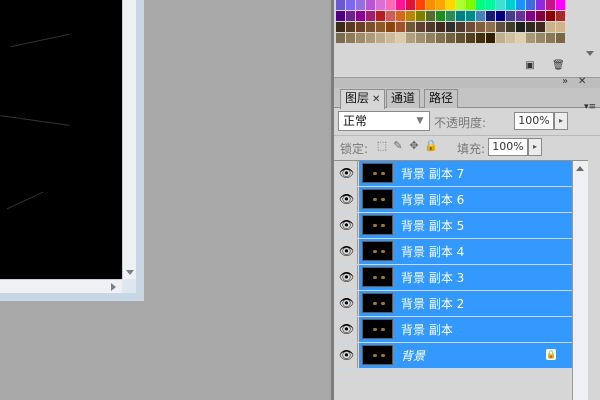  Describe the element at coordinates (403, 98) in the screenshot. I see `tab-channels: 通道` at that location.